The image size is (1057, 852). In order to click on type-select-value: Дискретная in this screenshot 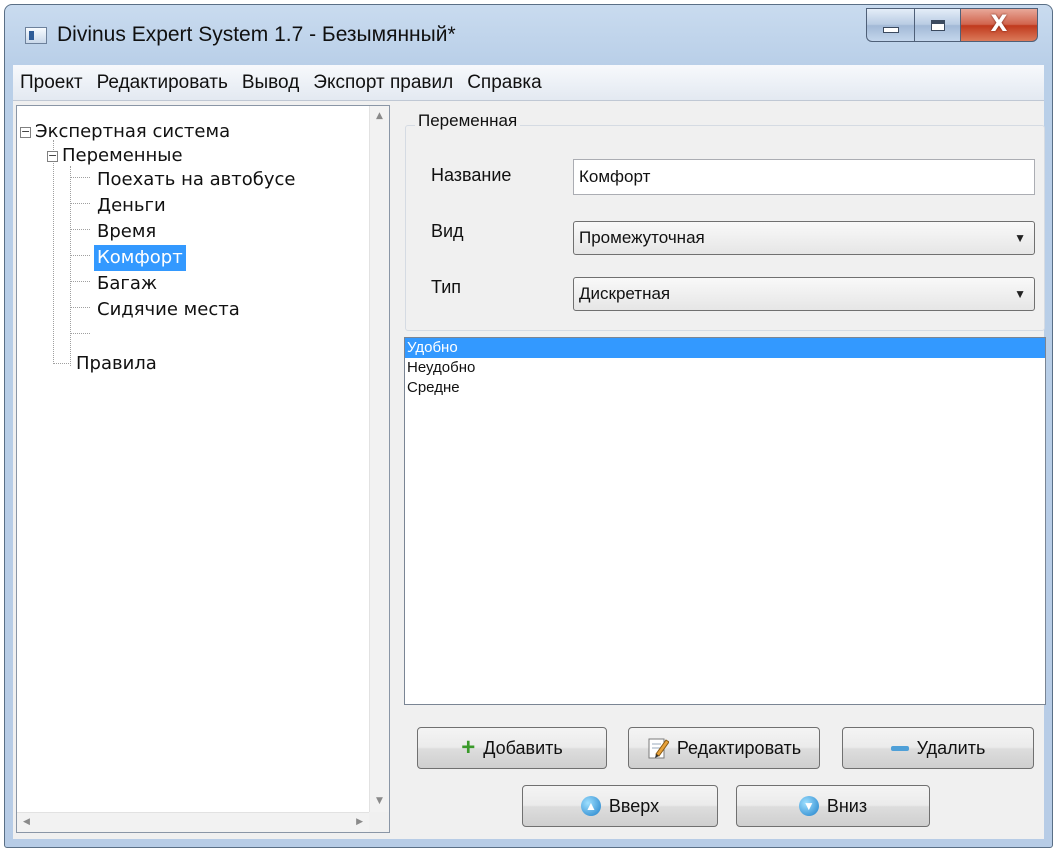, I will do `click(625, 293)`.